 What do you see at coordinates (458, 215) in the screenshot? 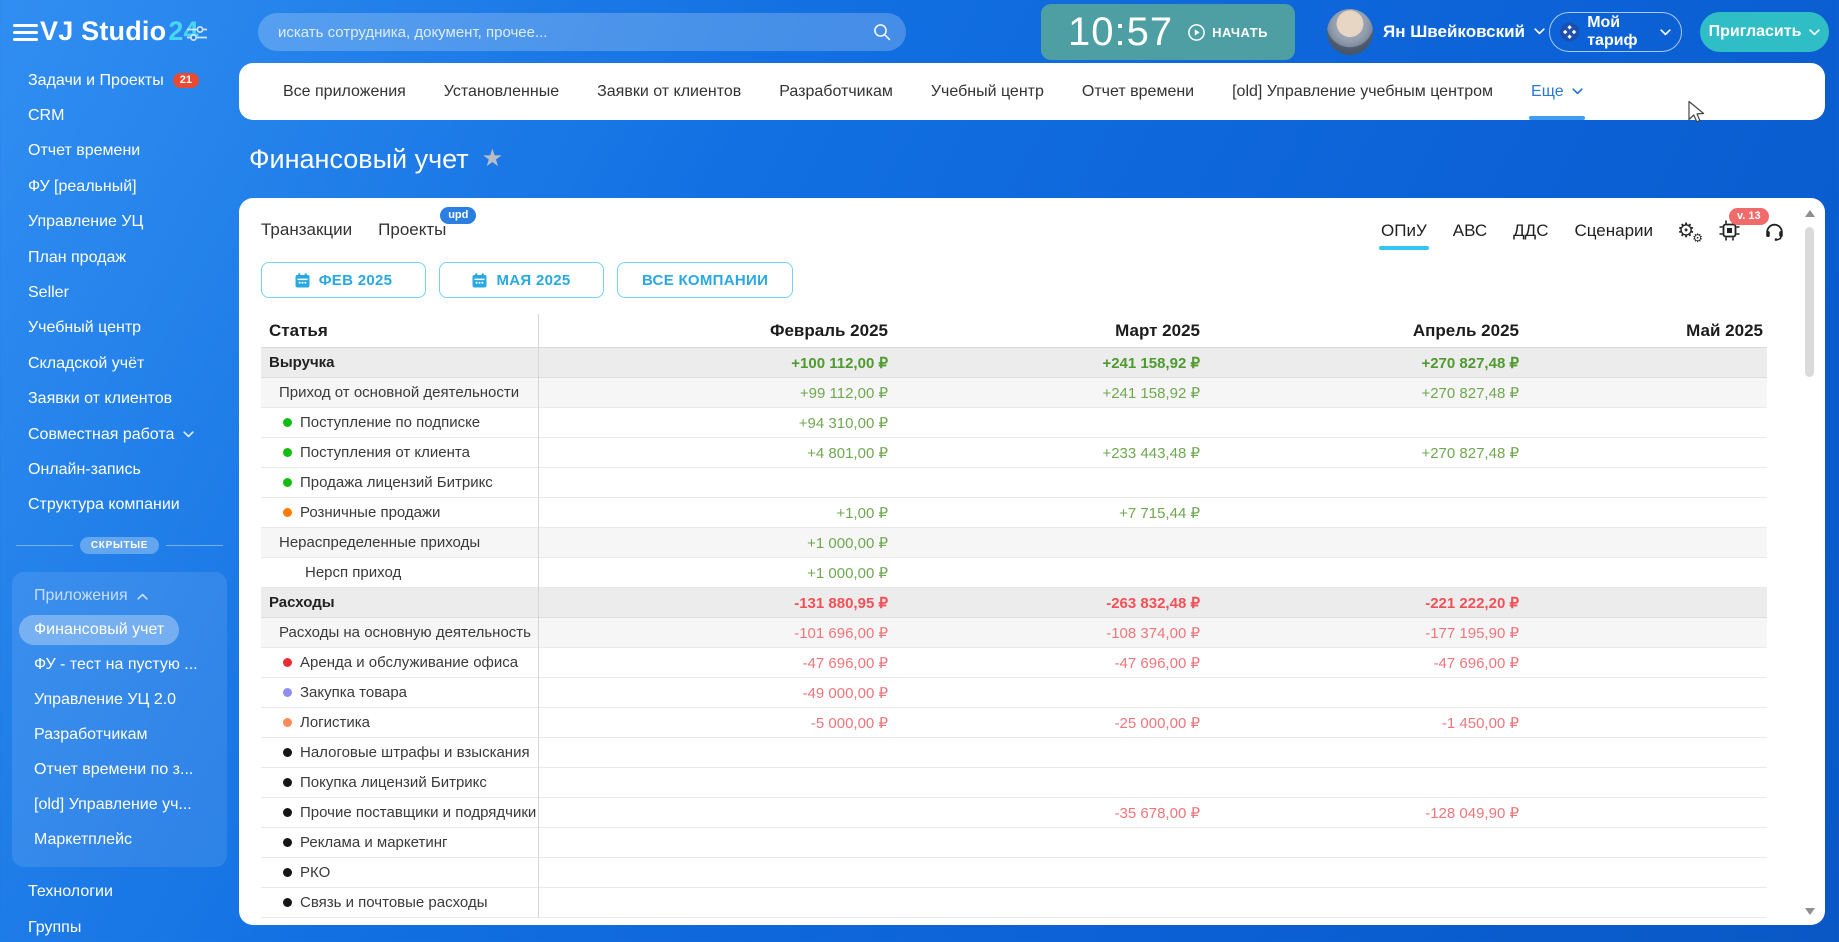
I see `upd-badge: upd` at bounding box center [458, 215].